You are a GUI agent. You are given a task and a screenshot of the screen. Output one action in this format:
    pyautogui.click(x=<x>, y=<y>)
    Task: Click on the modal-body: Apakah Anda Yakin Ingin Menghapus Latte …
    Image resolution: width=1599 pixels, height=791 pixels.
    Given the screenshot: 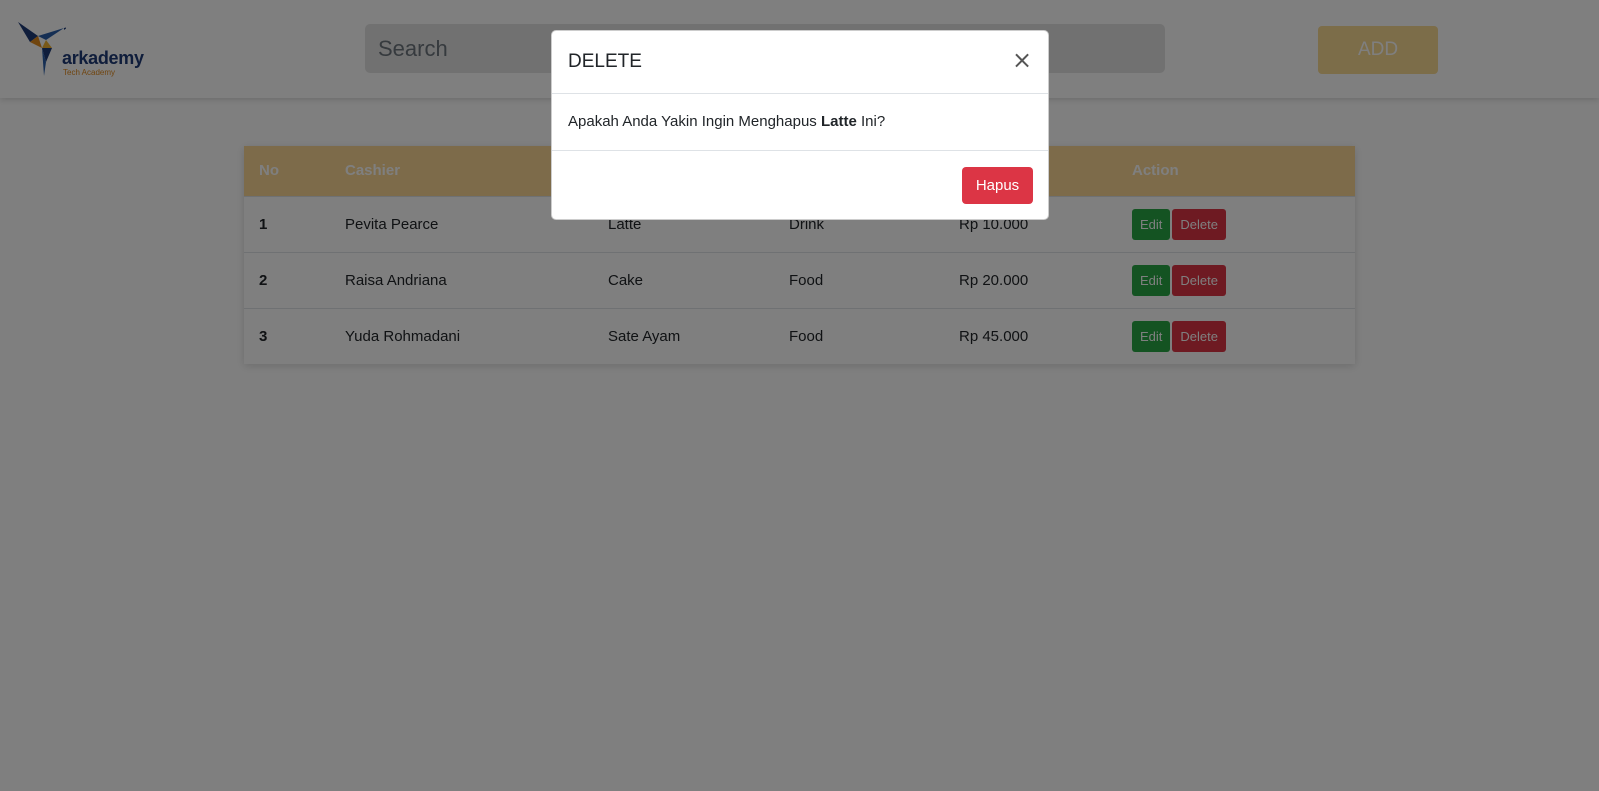 What is the action you would take?
    pyautogui.click(x=800, y=122)
    